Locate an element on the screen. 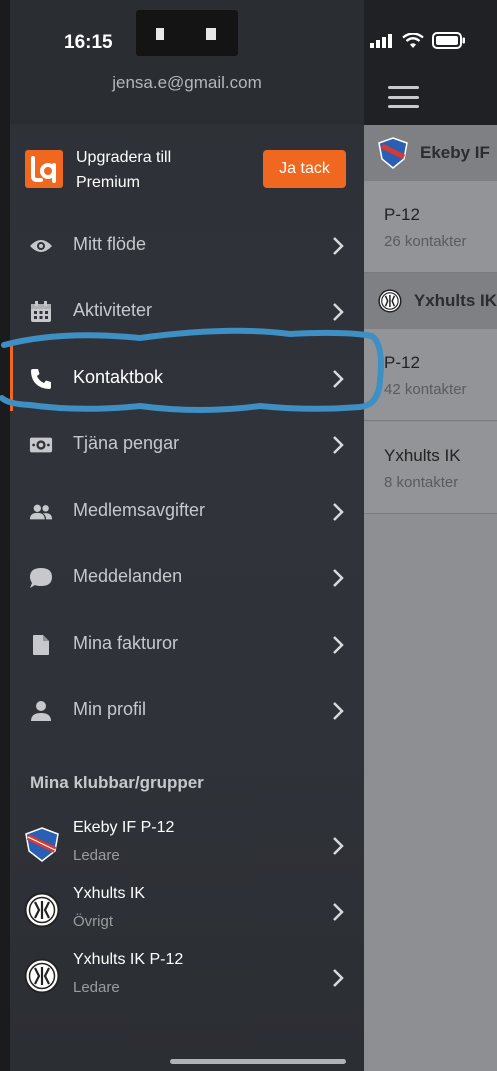 The width and height of the screenshot is (497, 1071). club-item-ekeby-if-p12: Ekeby IF P-12 Ledare is located at coordinates (187, 845).